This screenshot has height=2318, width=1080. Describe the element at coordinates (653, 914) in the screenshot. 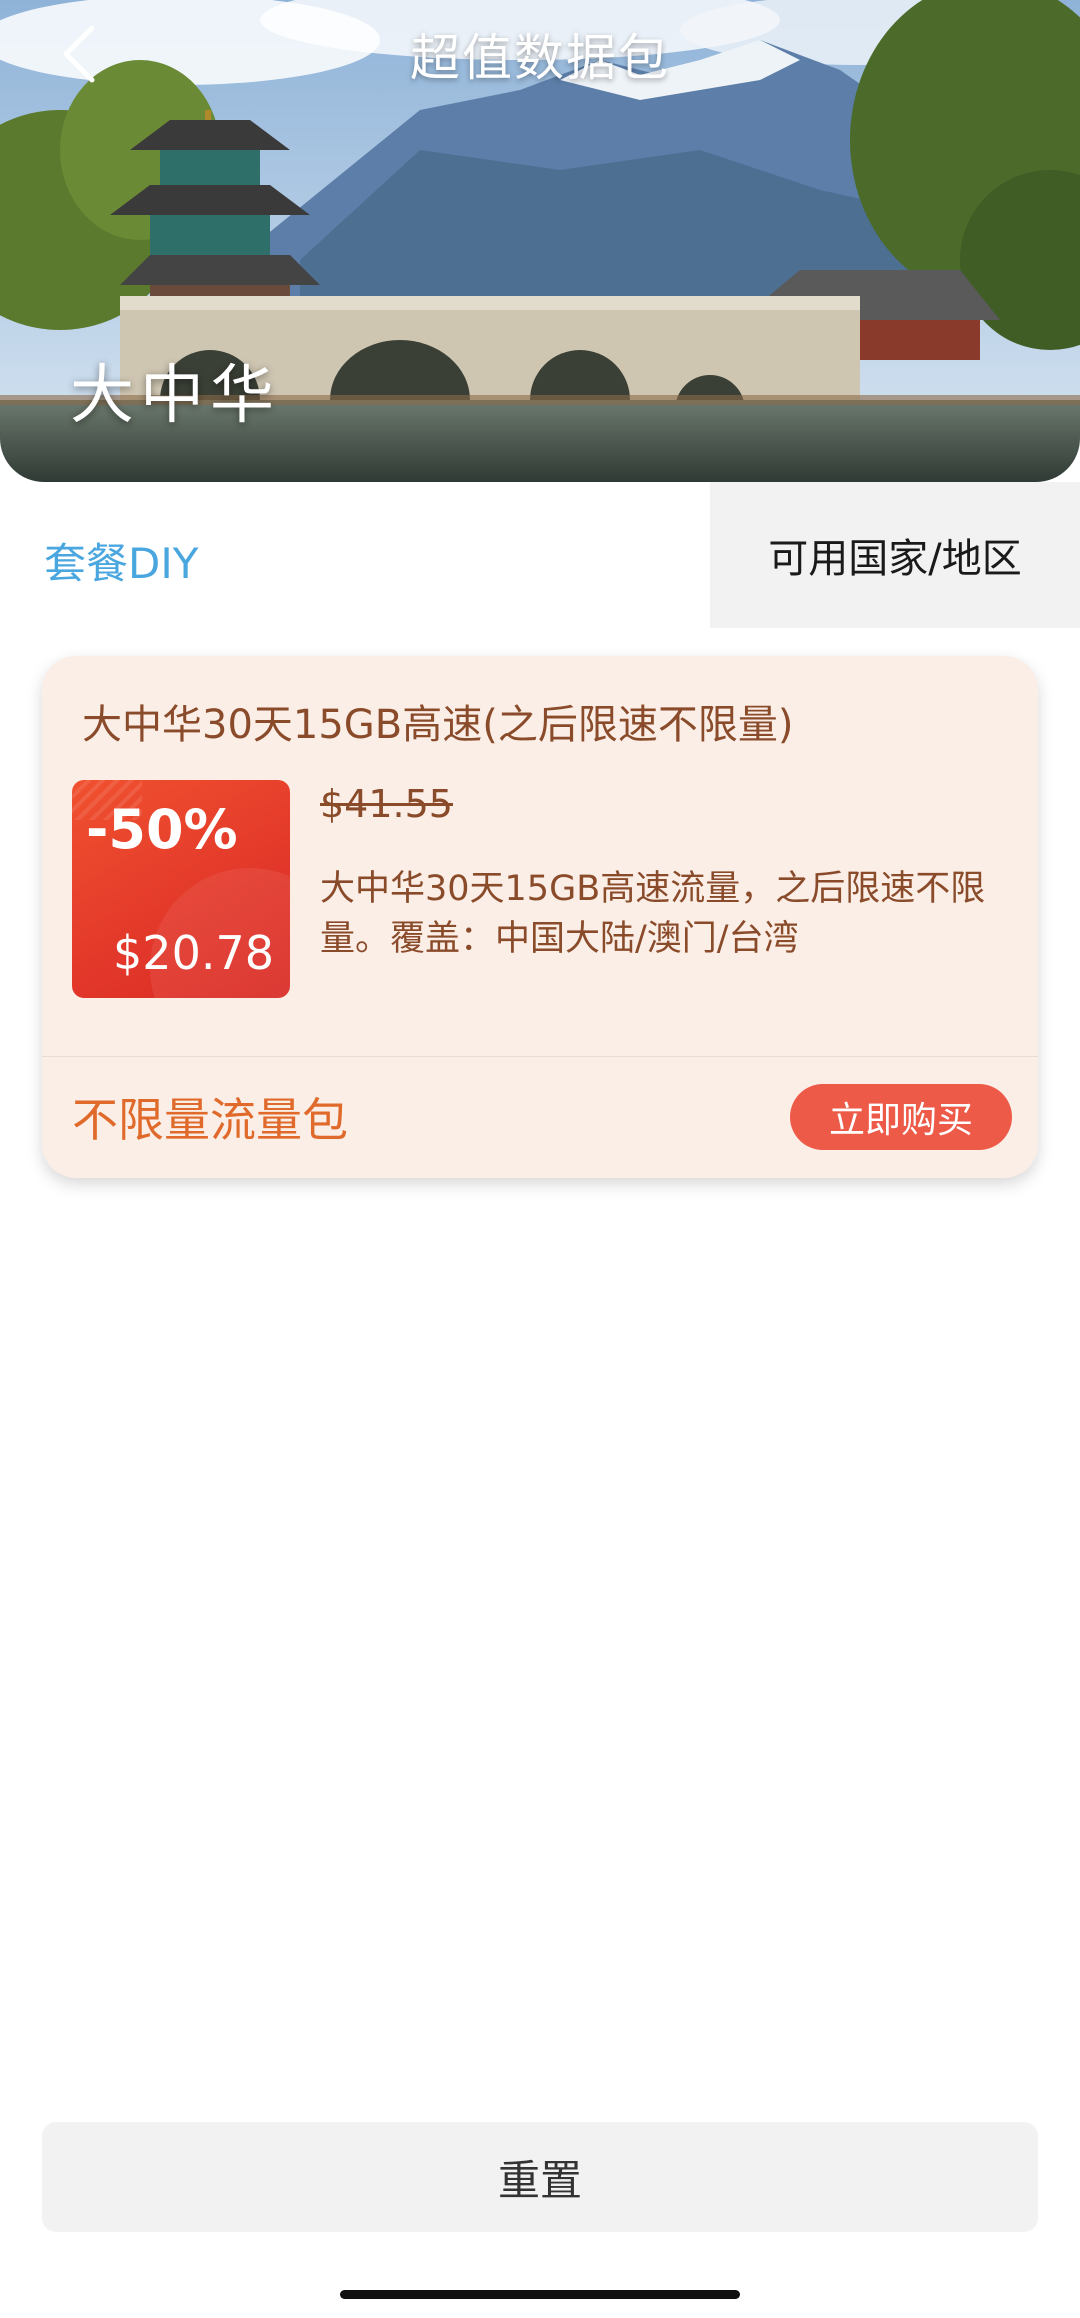

I see `package-description: 大中华30天15GB高速流量，之后限速不限量。覆盖：中国大陆/澳门/台湾` at that location.